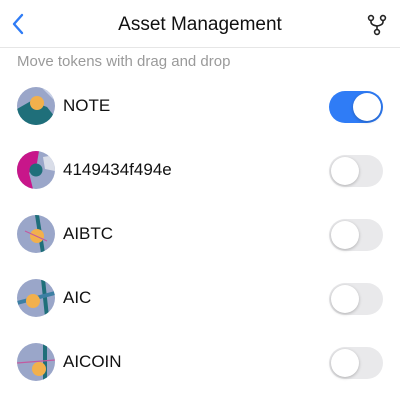  I want to click on token-name: AICOIN, so click(92, 361).